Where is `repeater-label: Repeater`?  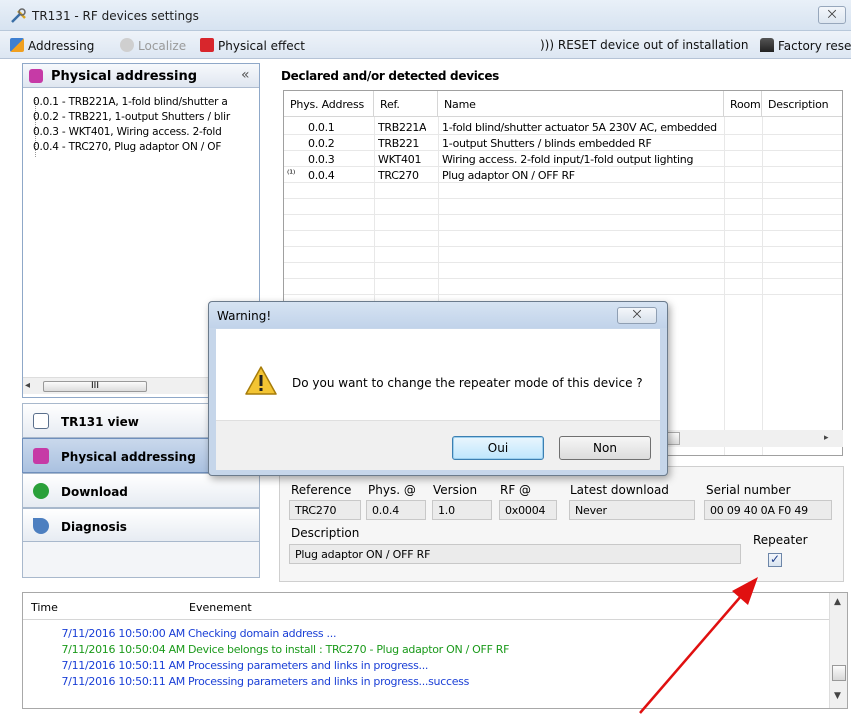 repeater-label: Repeater is located at coordinates (780, 540).